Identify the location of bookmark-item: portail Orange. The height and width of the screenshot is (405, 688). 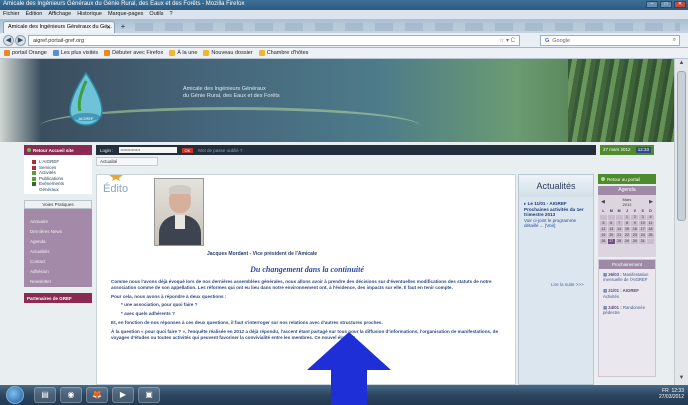
(25, 53).